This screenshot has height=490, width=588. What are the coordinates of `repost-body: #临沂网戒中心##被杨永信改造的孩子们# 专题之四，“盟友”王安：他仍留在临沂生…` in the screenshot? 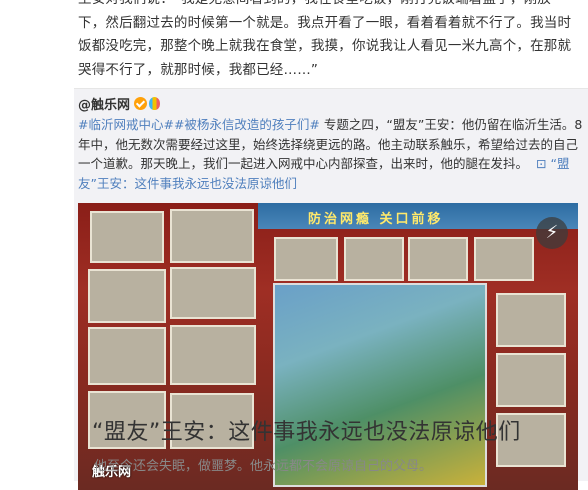 It's located at (331, 154).